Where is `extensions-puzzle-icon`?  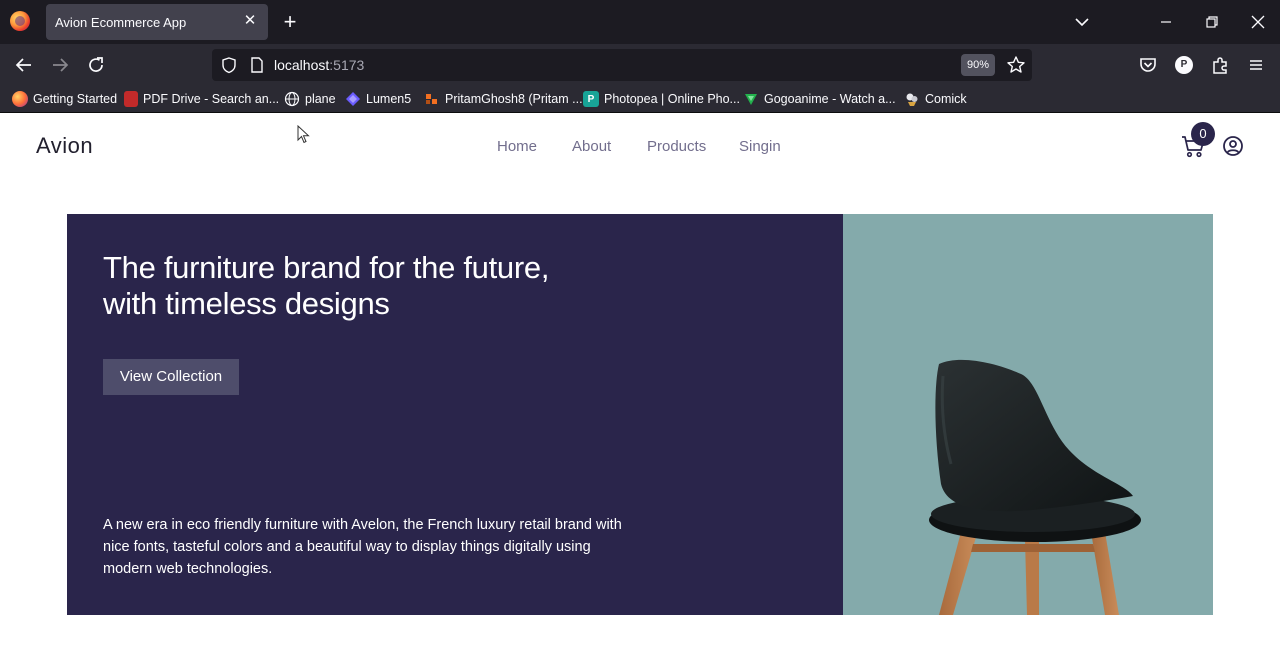
extensions-puzzle-icon is located at coordinates (1220, 65).